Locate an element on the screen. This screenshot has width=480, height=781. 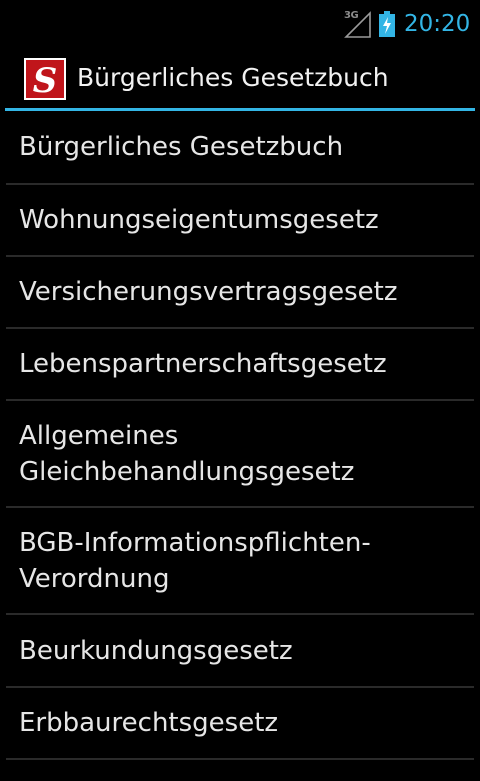
page-title: Bürgerliches Gesetzbuch is located at coordinates (233, 77).